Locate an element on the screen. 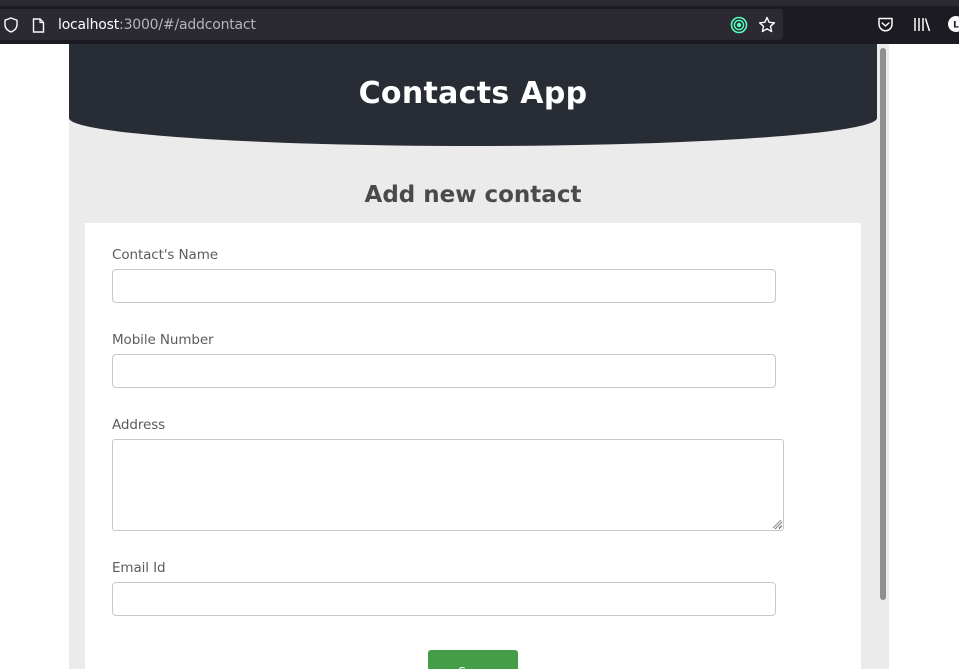  page-scrollbar is located at coordinates (883, 356).